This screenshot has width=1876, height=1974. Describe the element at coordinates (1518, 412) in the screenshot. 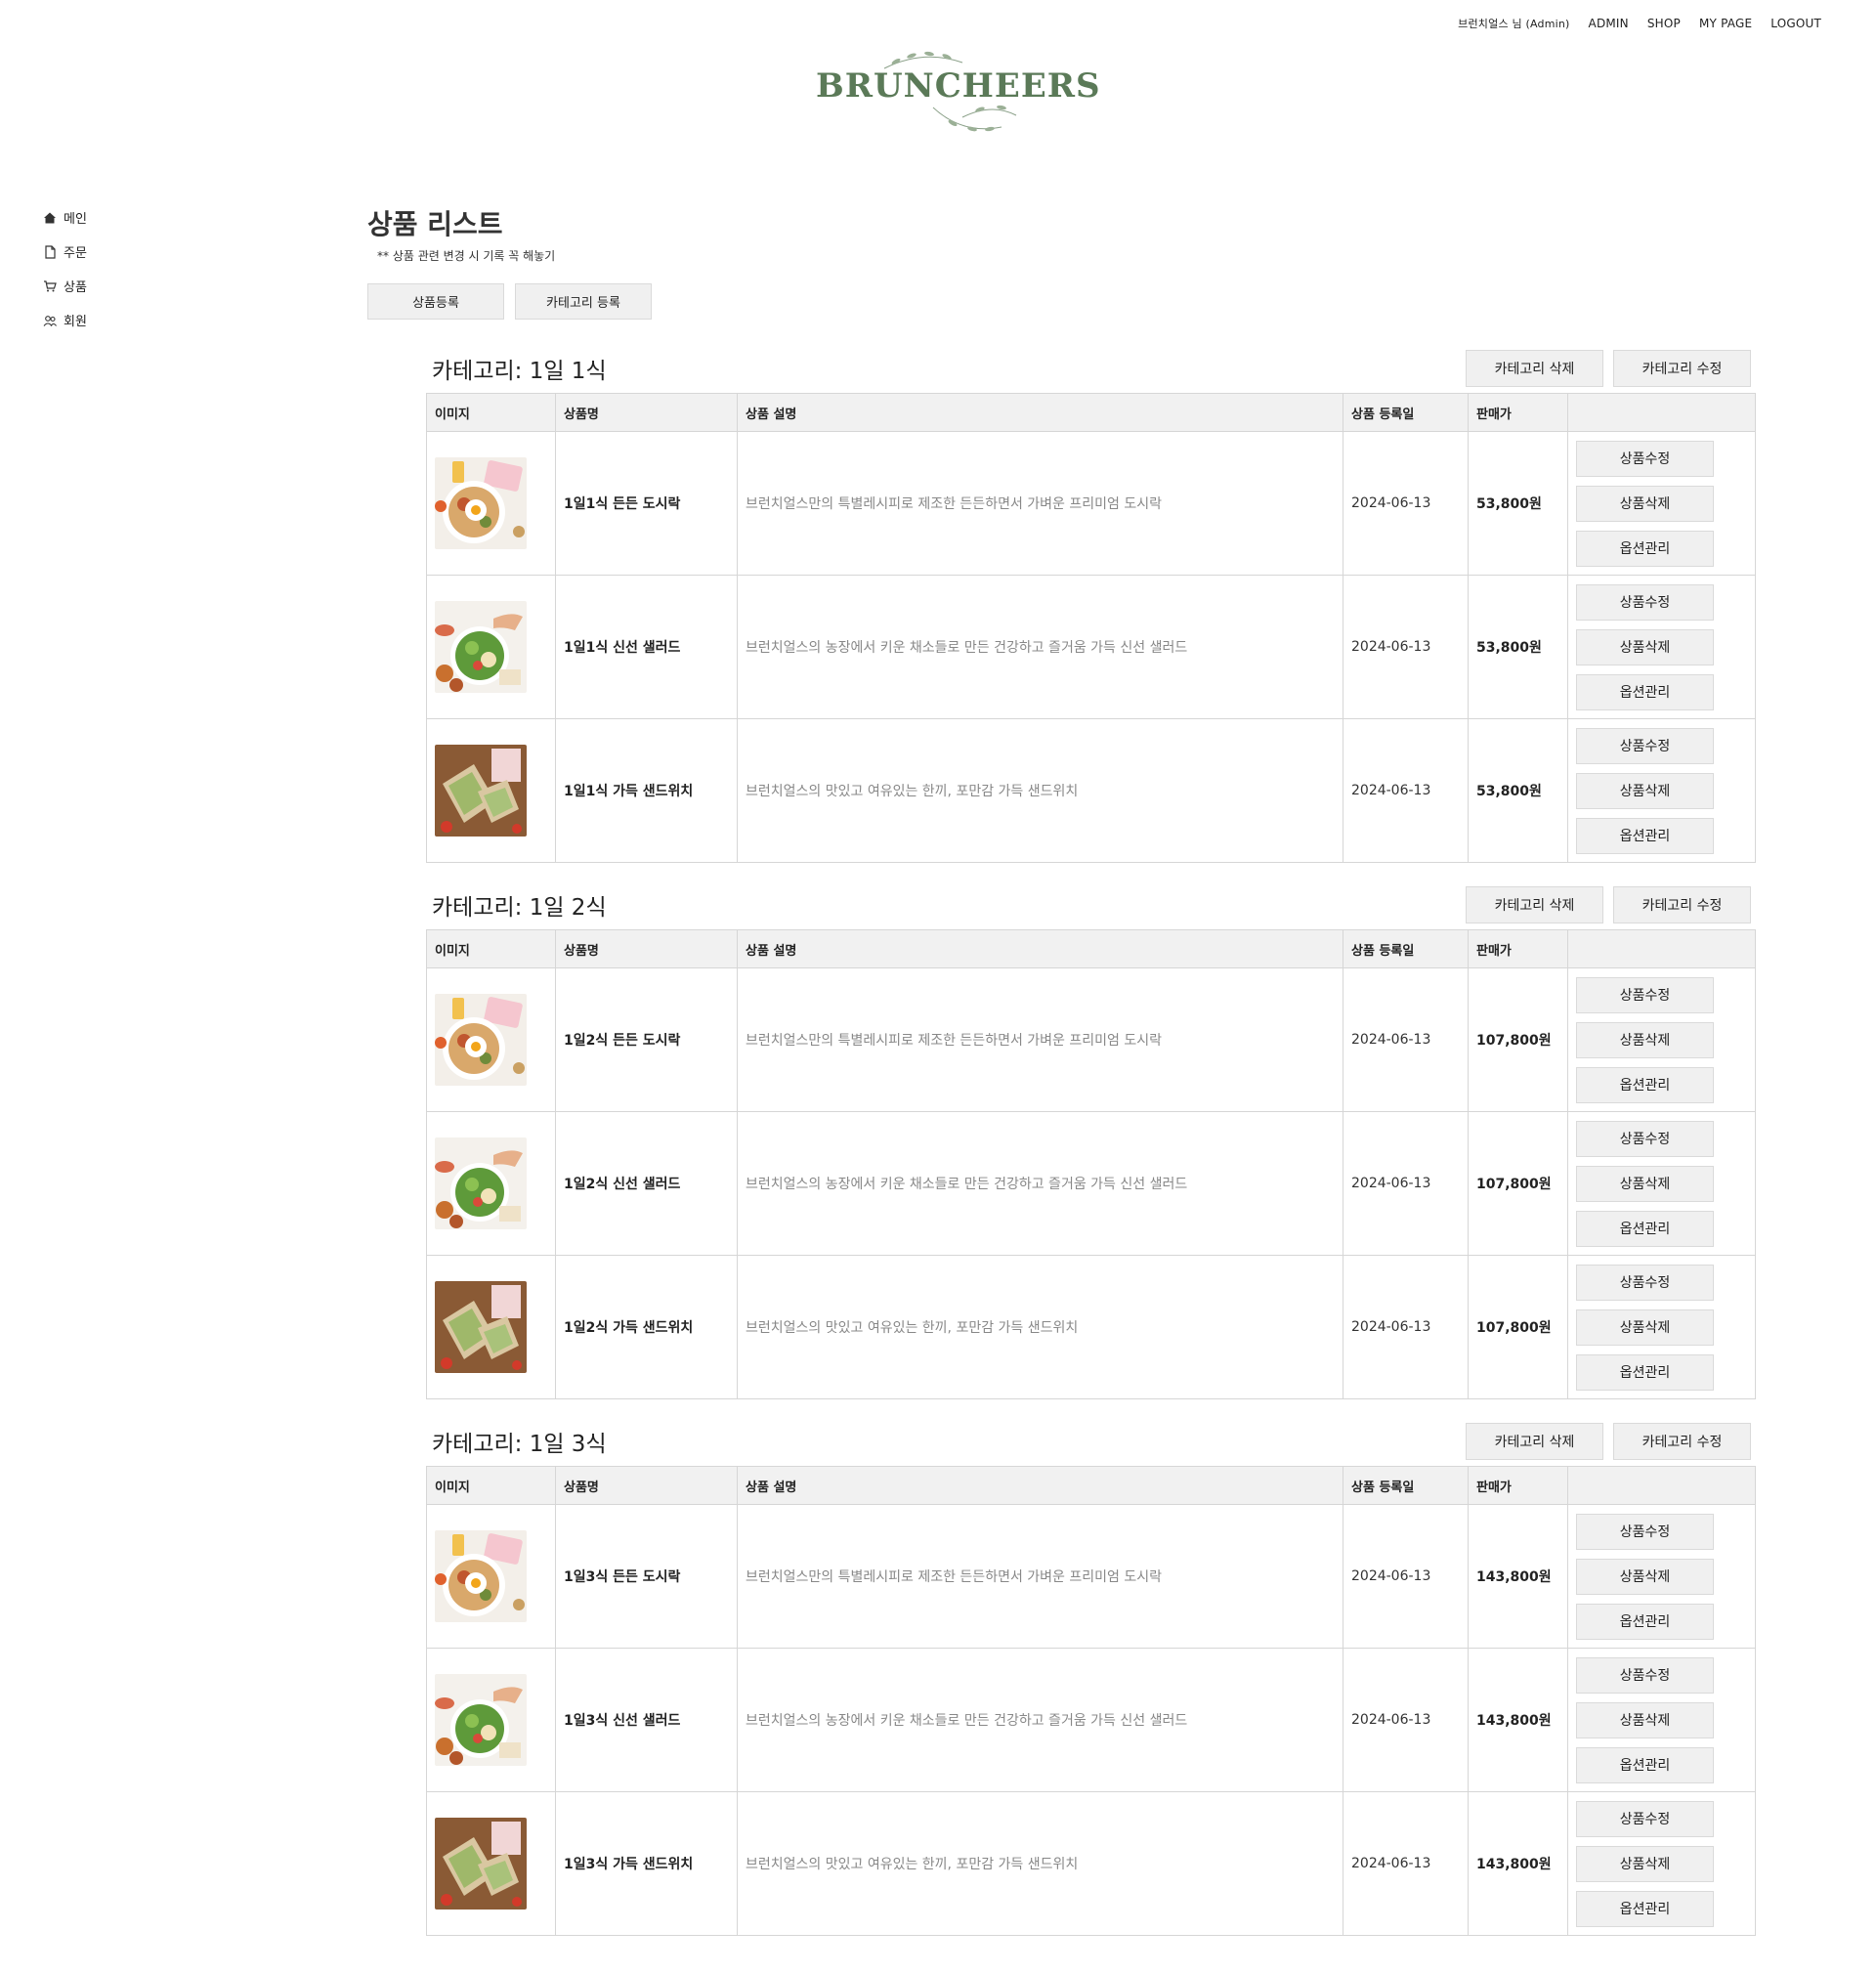

I see `column-header-price: 판매가` at that location.